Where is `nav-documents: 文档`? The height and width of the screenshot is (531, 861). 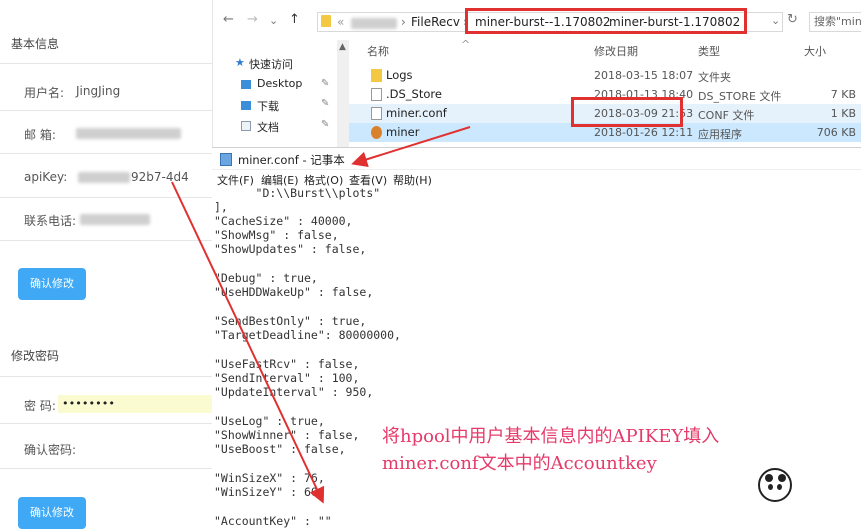 nav-documents: 文档 is located at coordinates (268, 127).